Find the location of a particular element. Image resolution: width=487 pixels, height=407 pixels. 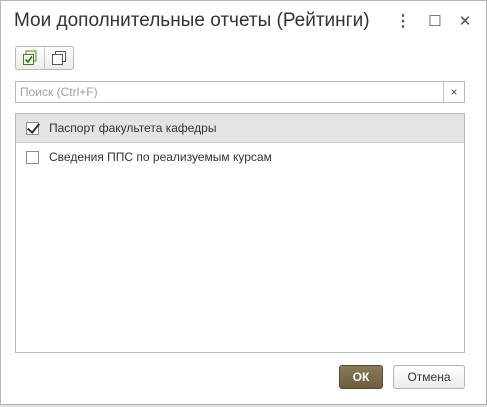

list-item-label: Сведения ППС по реализуемым курсам is located at coordinates (160, 157).